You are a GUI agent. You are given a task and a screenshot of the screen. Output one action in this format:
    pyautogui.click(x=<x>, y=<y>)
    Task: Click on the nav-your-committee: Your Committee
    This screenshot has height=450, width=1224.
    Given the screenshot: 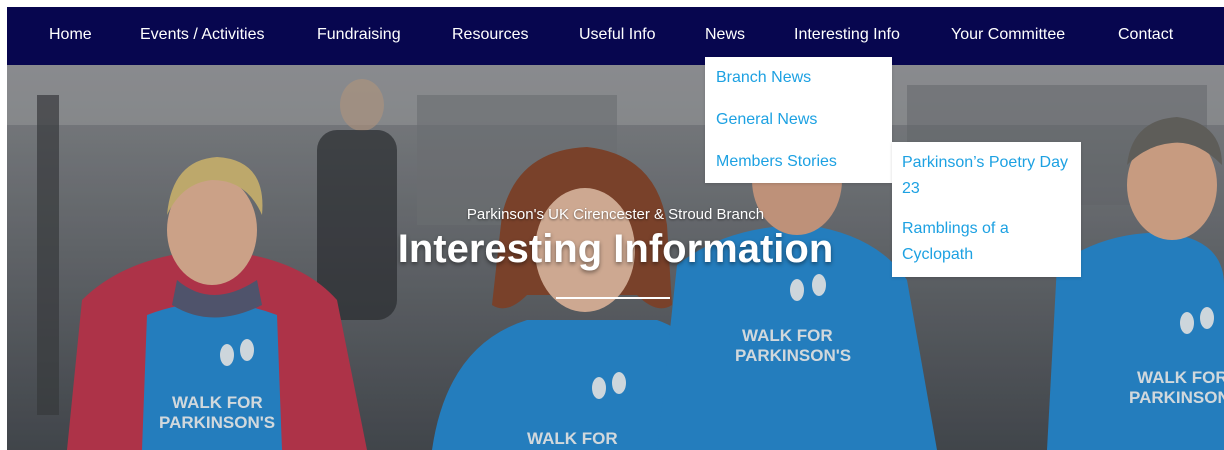 What is the action you would take?
    pyautogui.click(x=1008, y=36)
    